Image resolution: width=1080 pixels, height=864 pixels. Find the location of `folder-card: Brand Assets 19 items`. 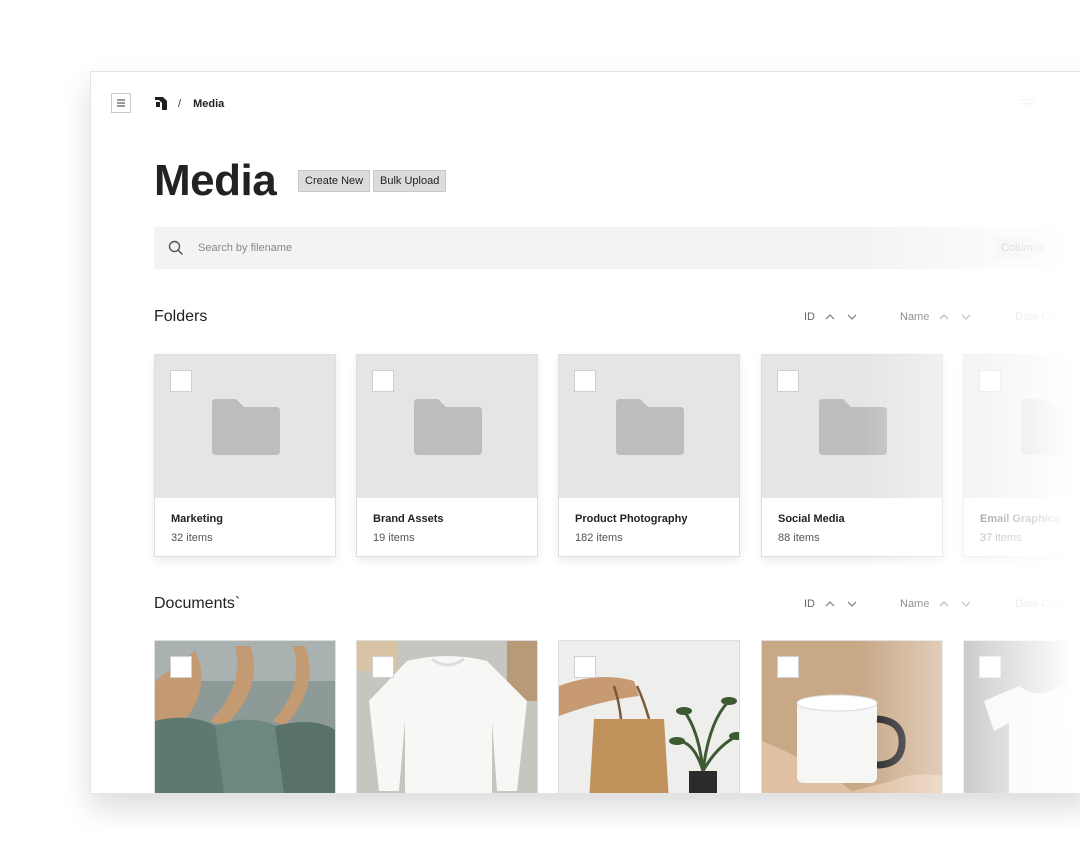

folder-card: Brand Assets 19 items is located at coordinates (447, 455).